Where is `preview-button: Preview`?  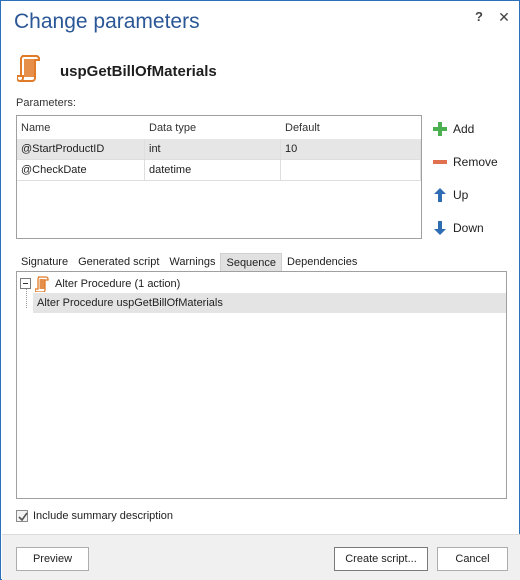 preview-button: Preview is located at coordinates (52, 559).